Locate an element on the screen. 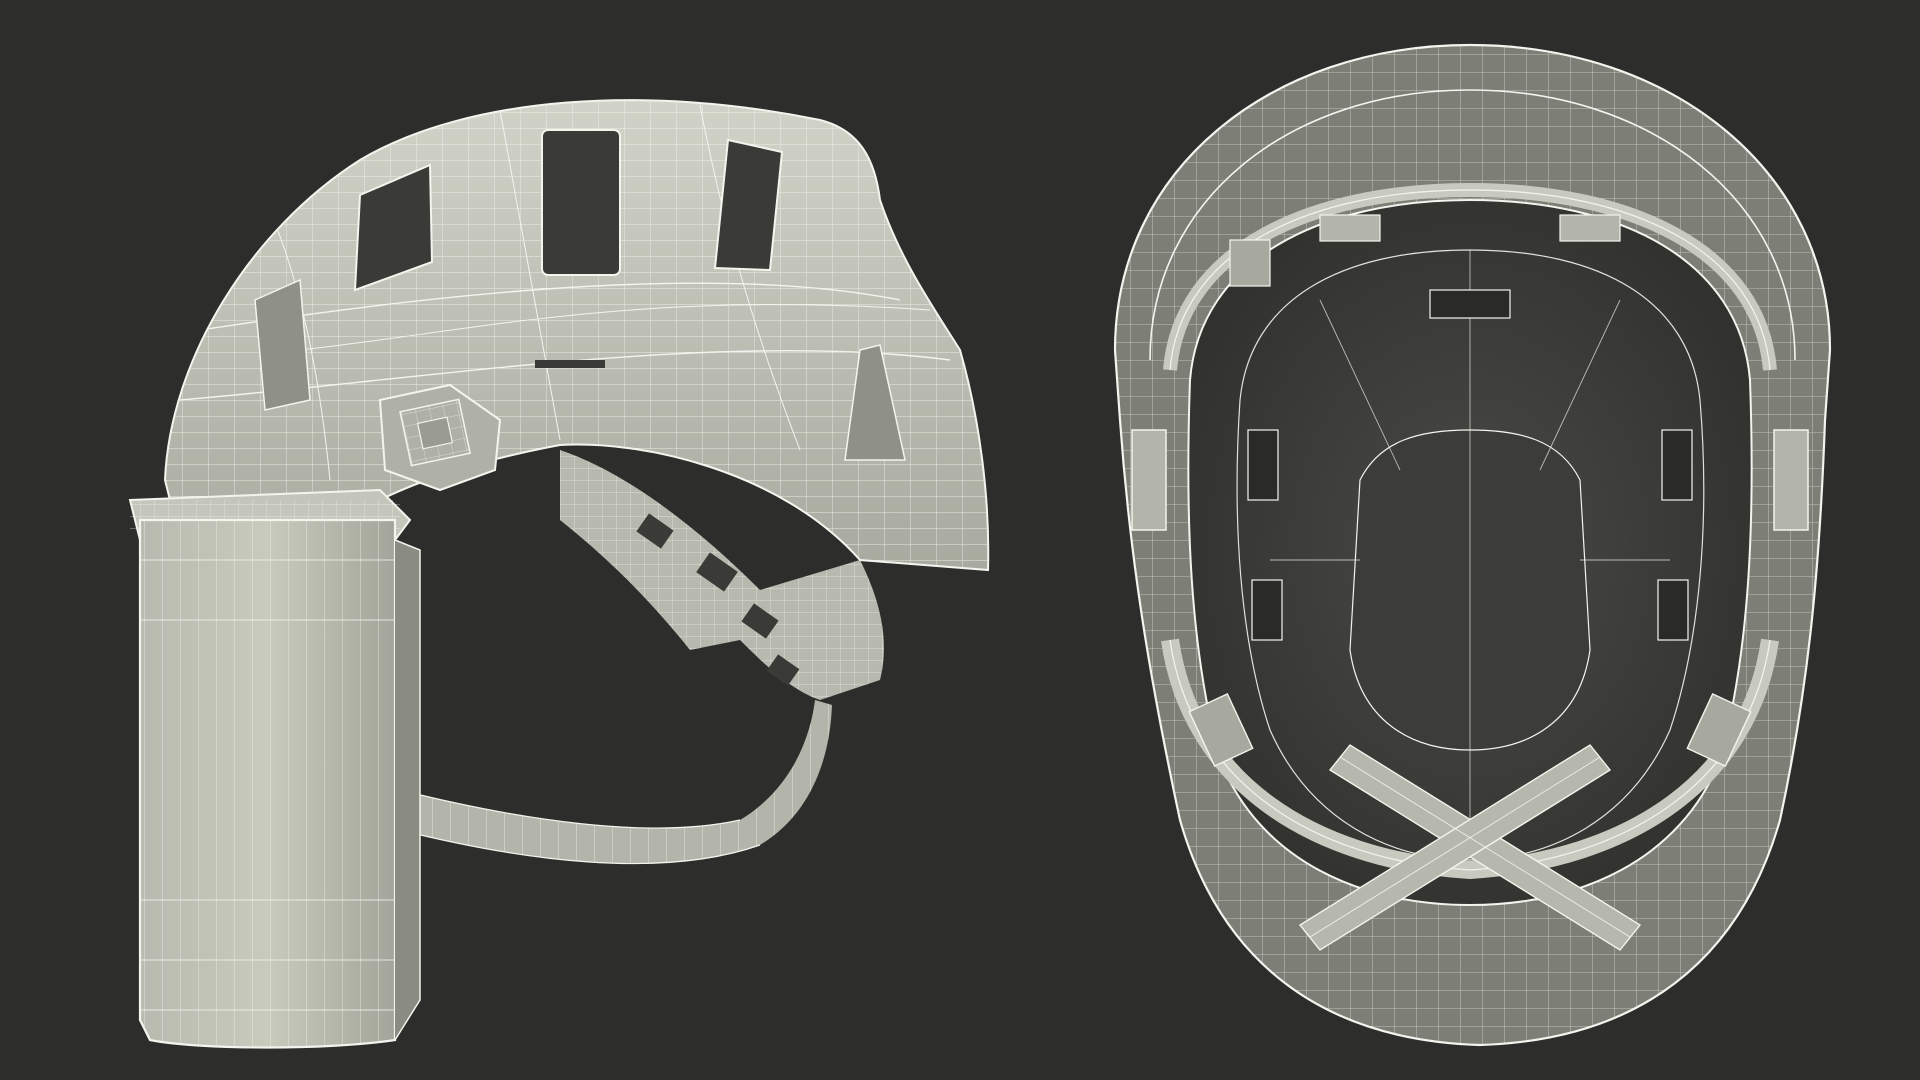  chin-strap is located at coordinates (615, 782).